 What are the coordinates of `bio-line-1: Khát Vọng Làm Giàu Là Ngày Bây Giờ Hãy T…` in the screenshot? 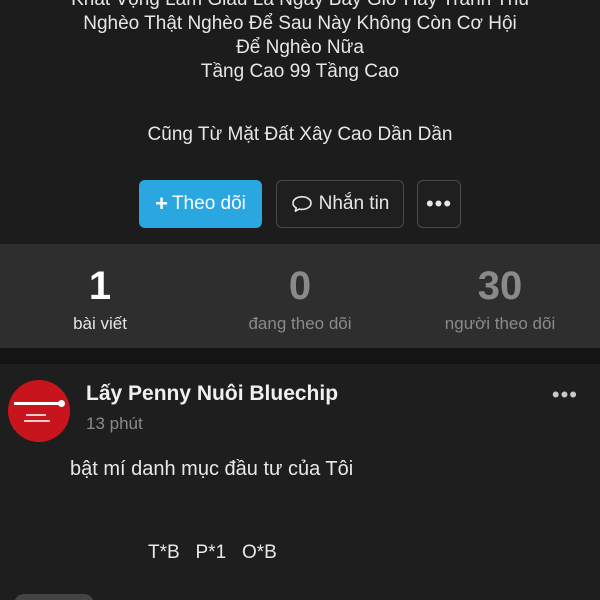 It's located at (300, 6).